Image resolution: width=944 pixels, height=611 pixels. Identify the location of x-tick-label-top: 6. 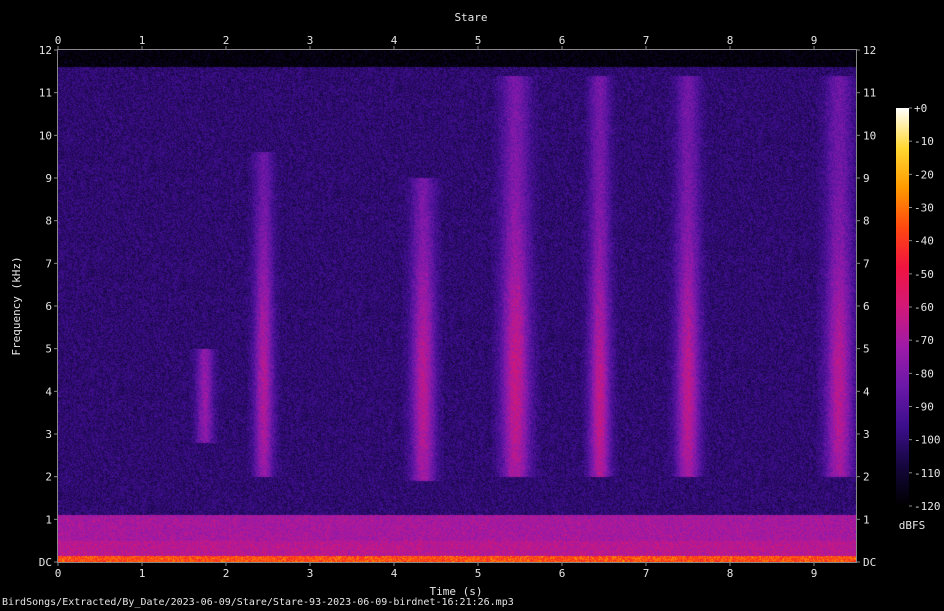
(562, 40).